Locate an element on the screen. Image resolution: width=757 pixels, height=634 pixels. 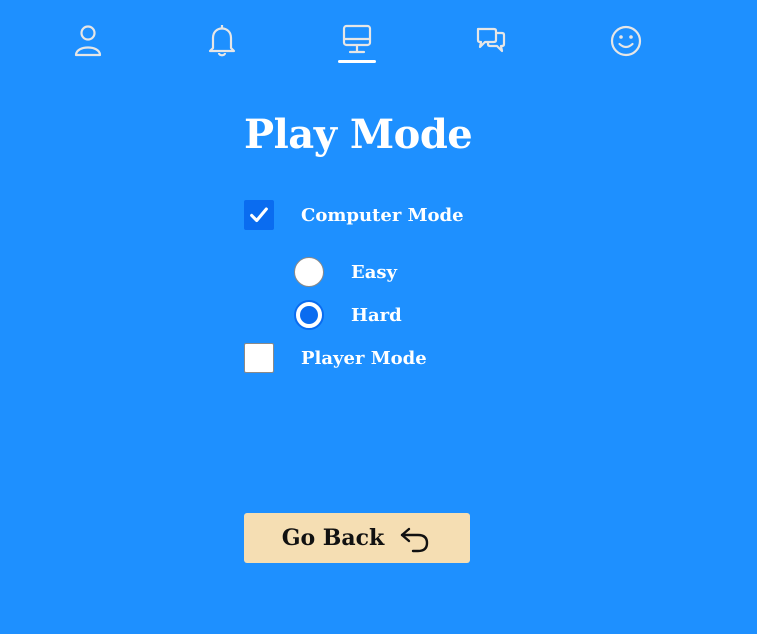
top-nav is located at coordinates (378, 40).